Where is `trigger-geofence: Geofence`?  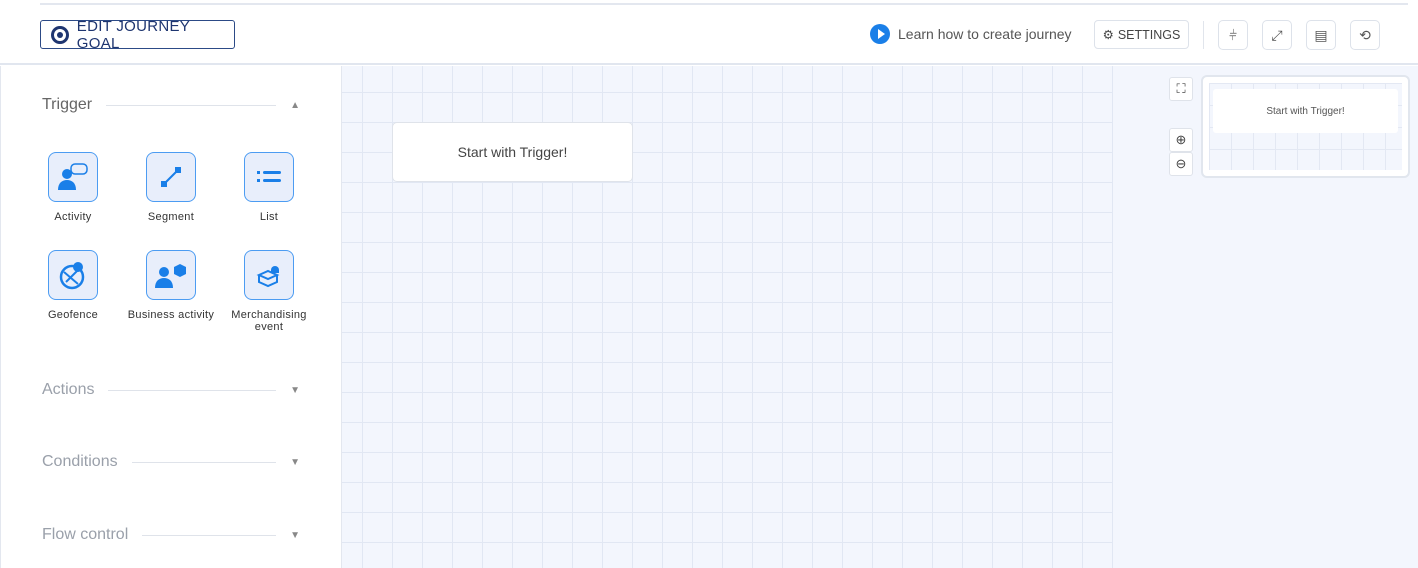 trigger-geofence: Geofence is located at coordinates (73, 285).